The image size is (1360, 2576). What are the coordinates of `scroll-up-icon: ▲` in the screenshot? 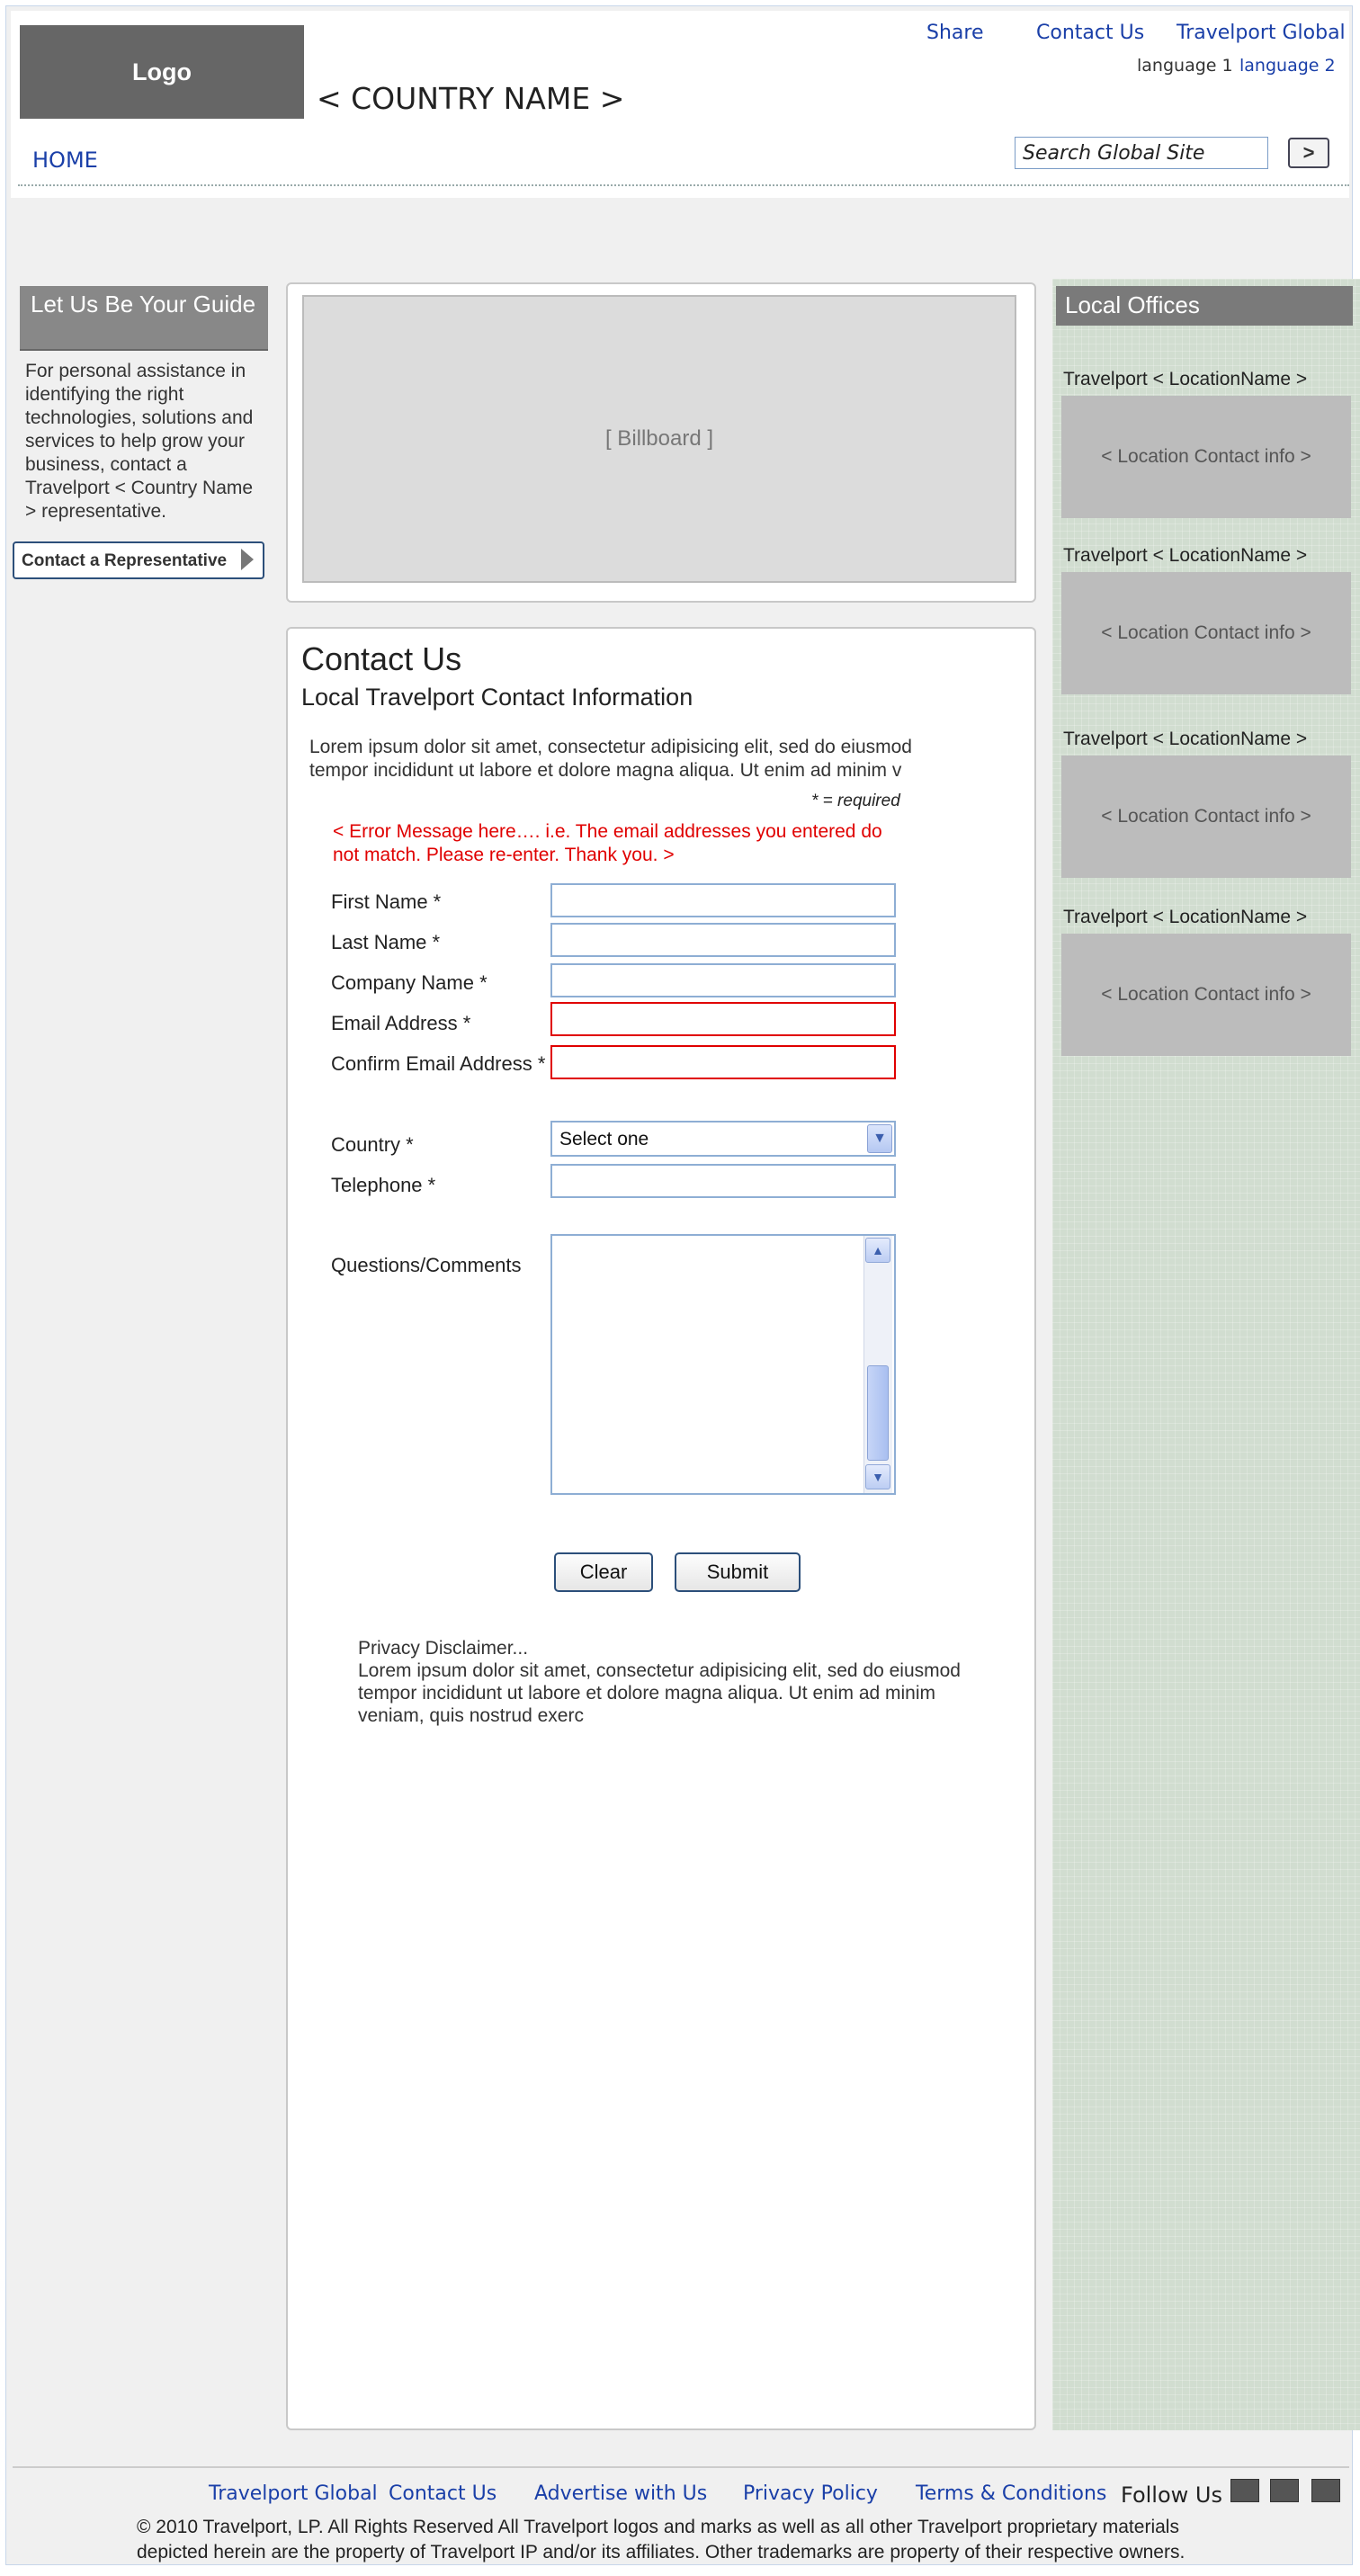 It's located at (877, 1250).